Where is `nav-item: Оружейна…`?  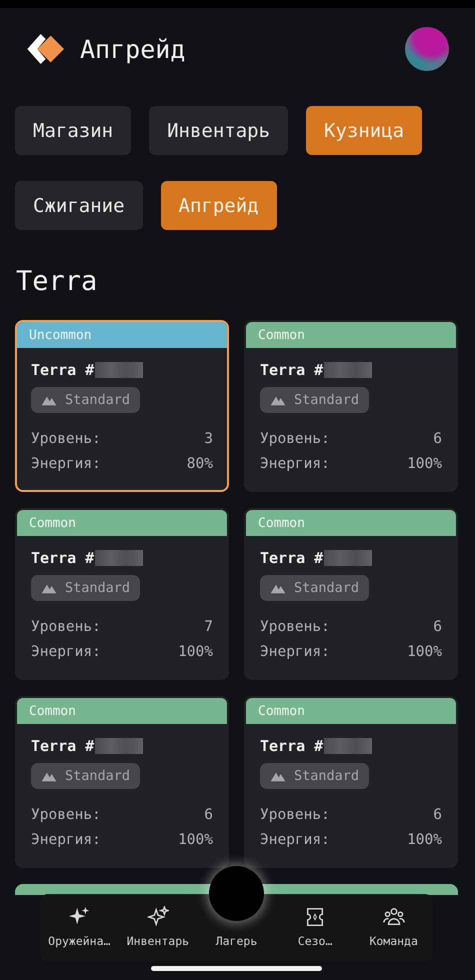 nav-item: Оружейна… is located at coordinates (79, 927).